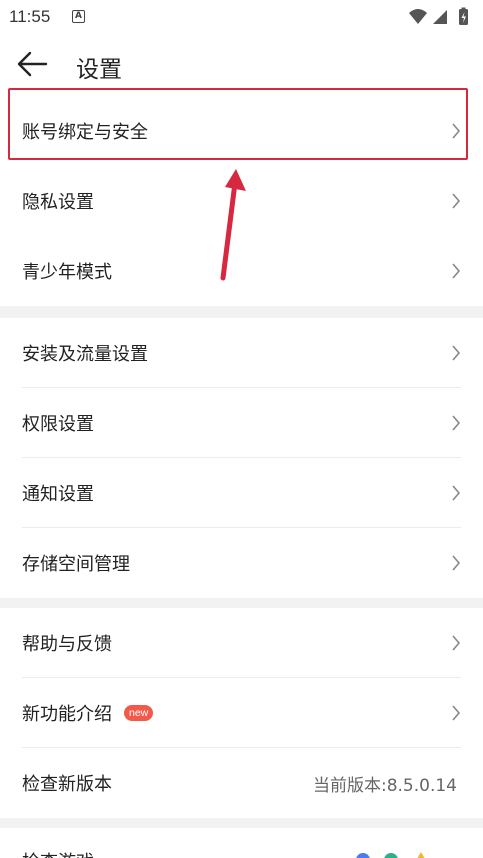 Image resolution: width=483 pixels, height=858 pixels. Describe the element at coordinates (78, 16) in the screenshot. I see `notification-app-icon: A` at that location.